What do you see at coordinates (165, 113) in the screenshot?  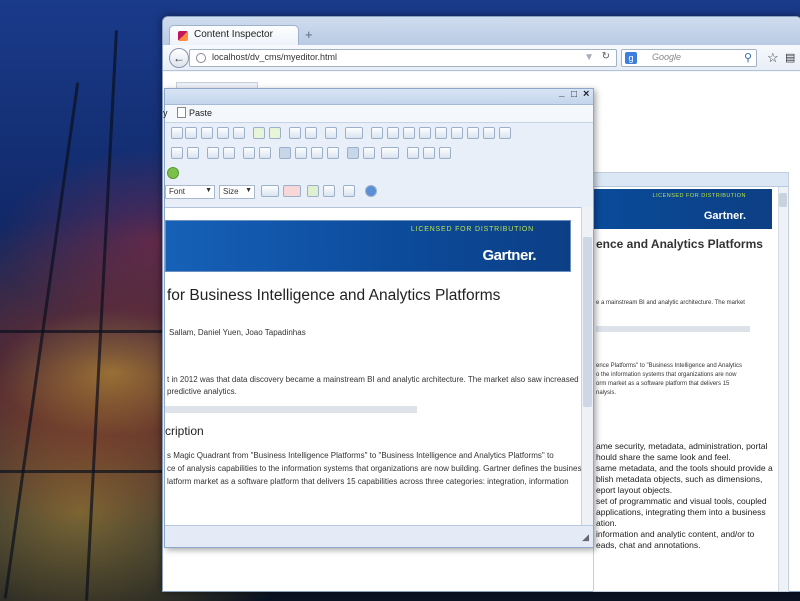 I see `copy-menu-item: y` at bounding box center [165, 113].